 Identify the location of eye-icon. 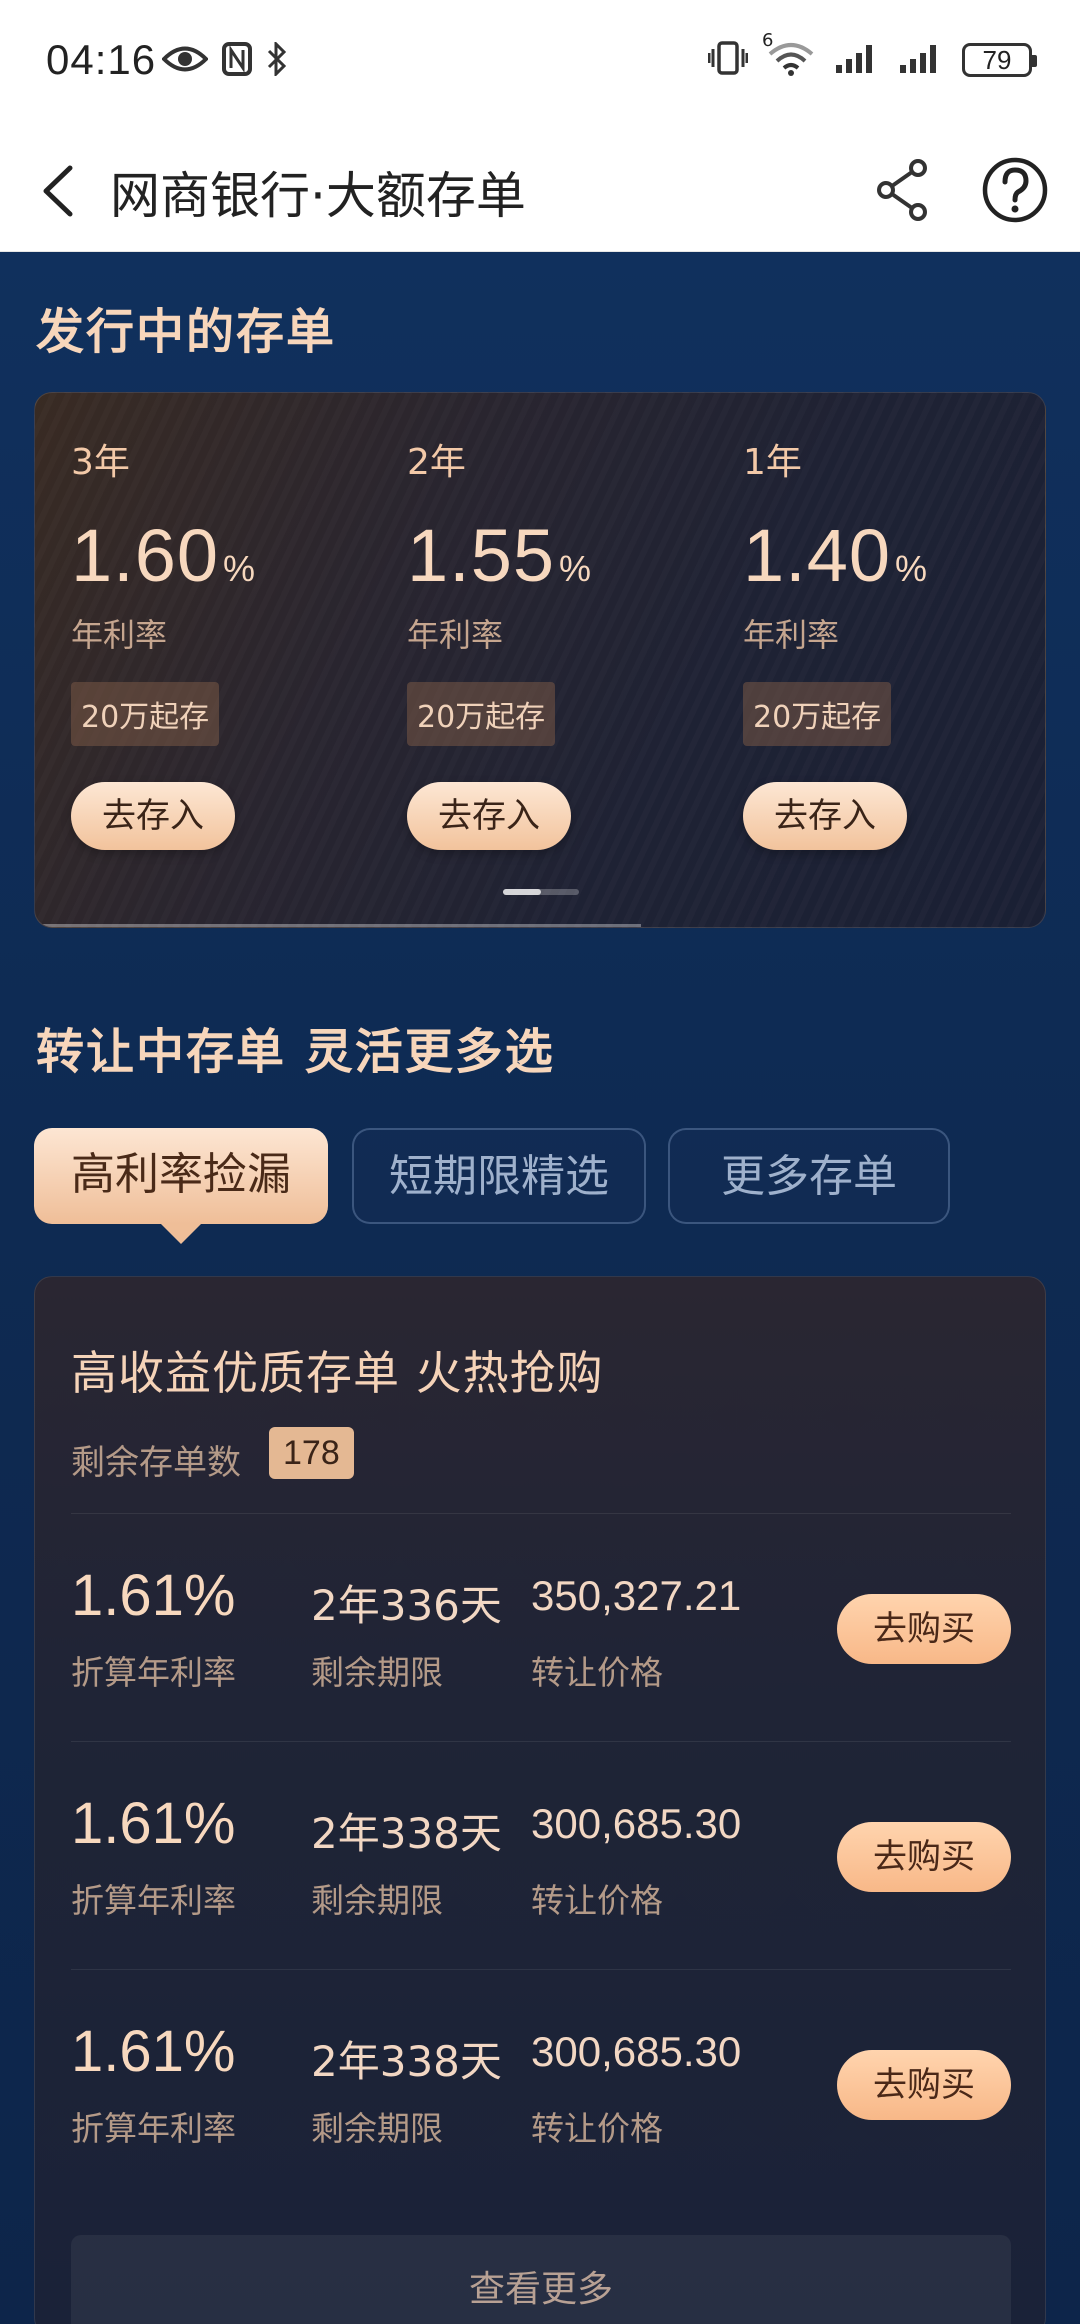
(185, 61).